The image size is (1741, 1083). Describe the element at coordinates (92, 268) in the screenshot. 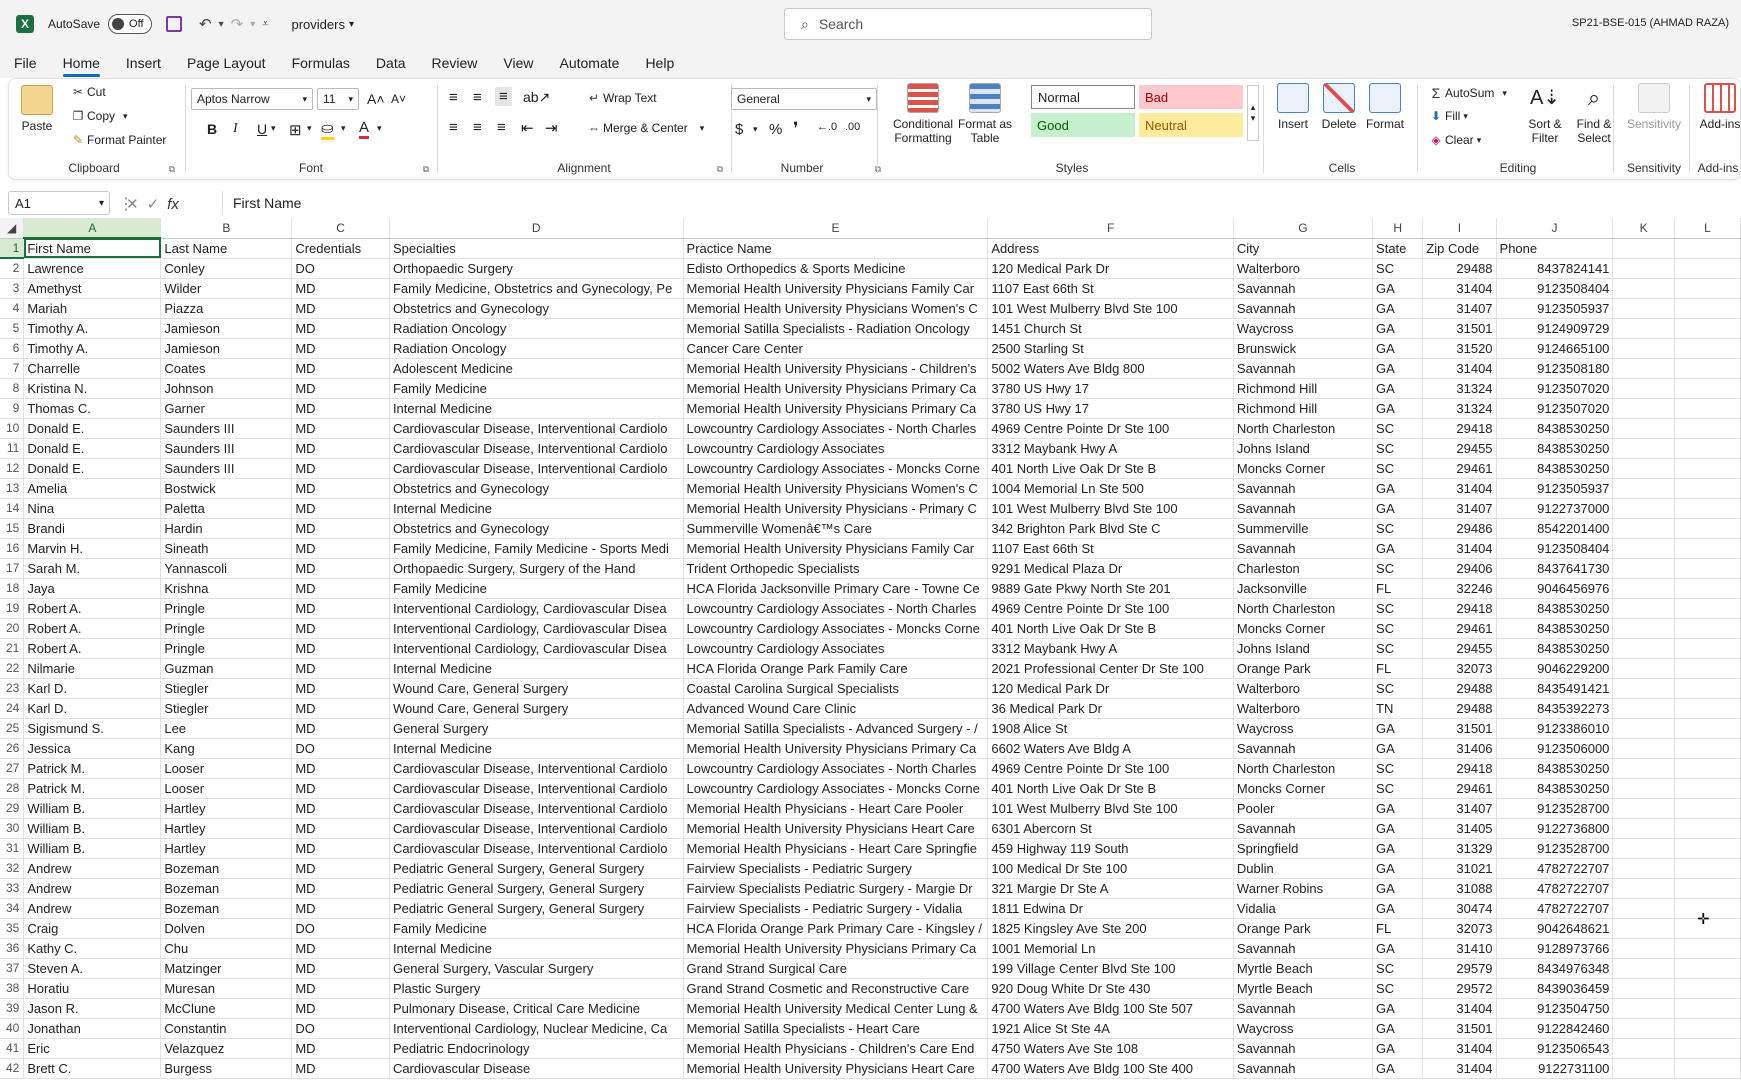

I see `cell: Lawrence` at that location.